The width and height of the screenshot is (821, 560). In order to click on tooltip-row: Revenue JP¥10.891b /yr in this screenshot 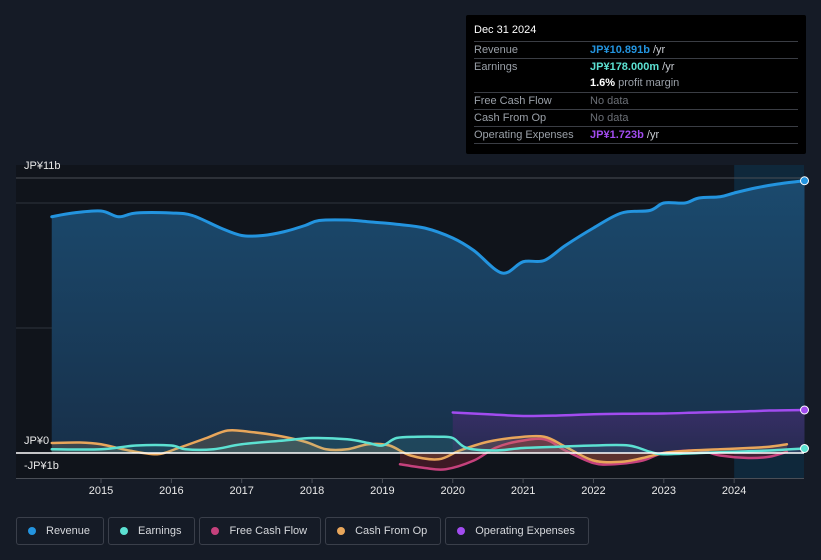, I will do `click(636, 50)`.